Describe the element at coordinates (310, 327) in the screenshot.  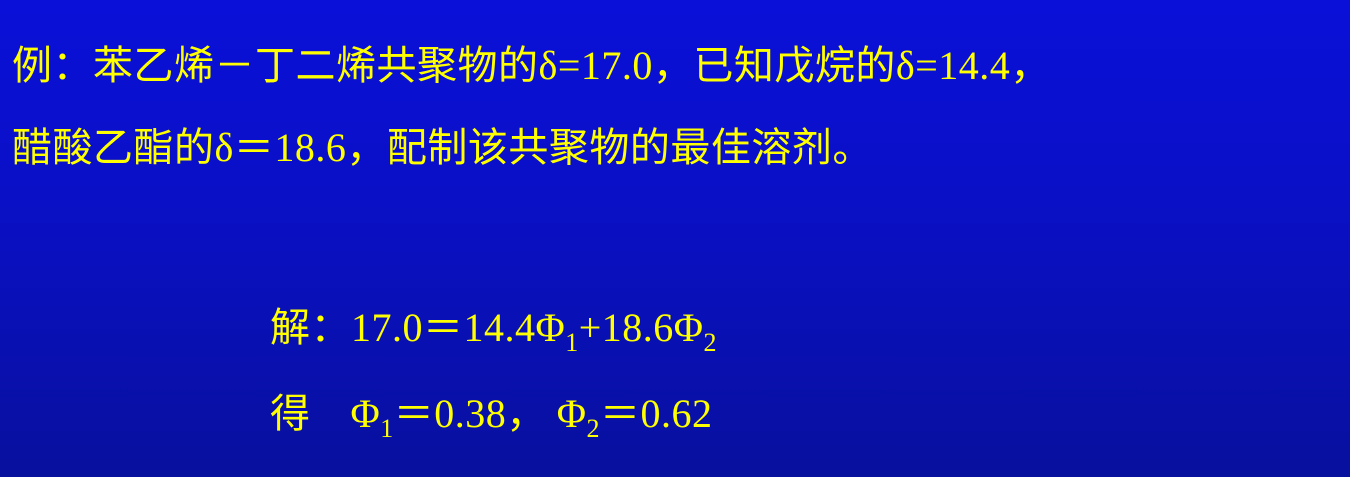
I see `solve-label: 解：` at that location.